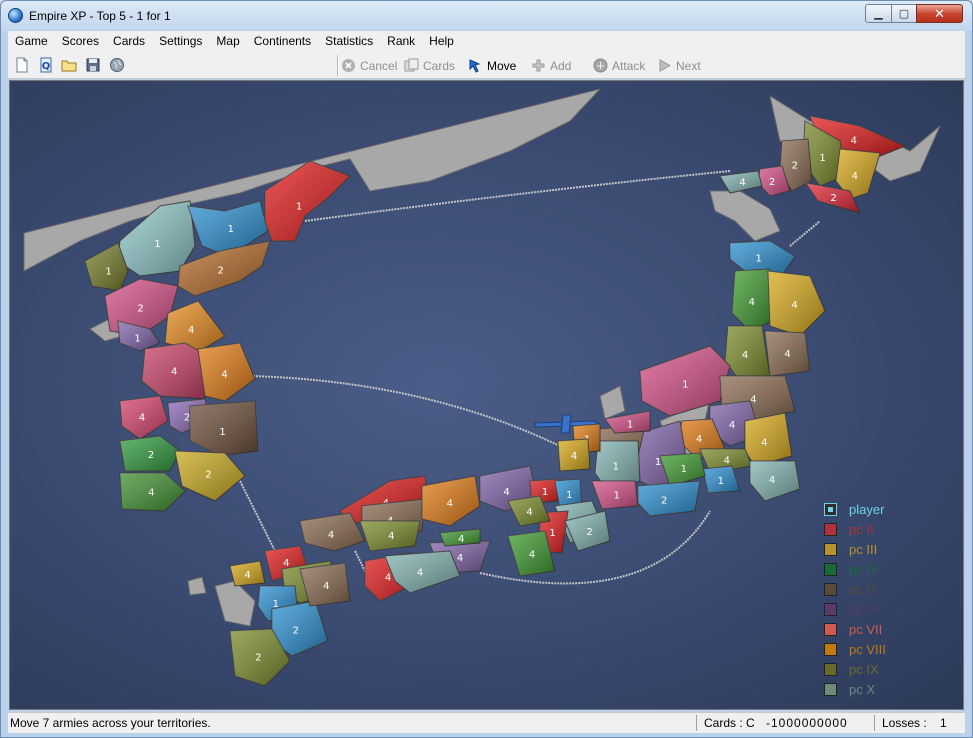 This screenshot has height=738, width=973. I want to click on territory-toh-3: 4, so click(796, 303).